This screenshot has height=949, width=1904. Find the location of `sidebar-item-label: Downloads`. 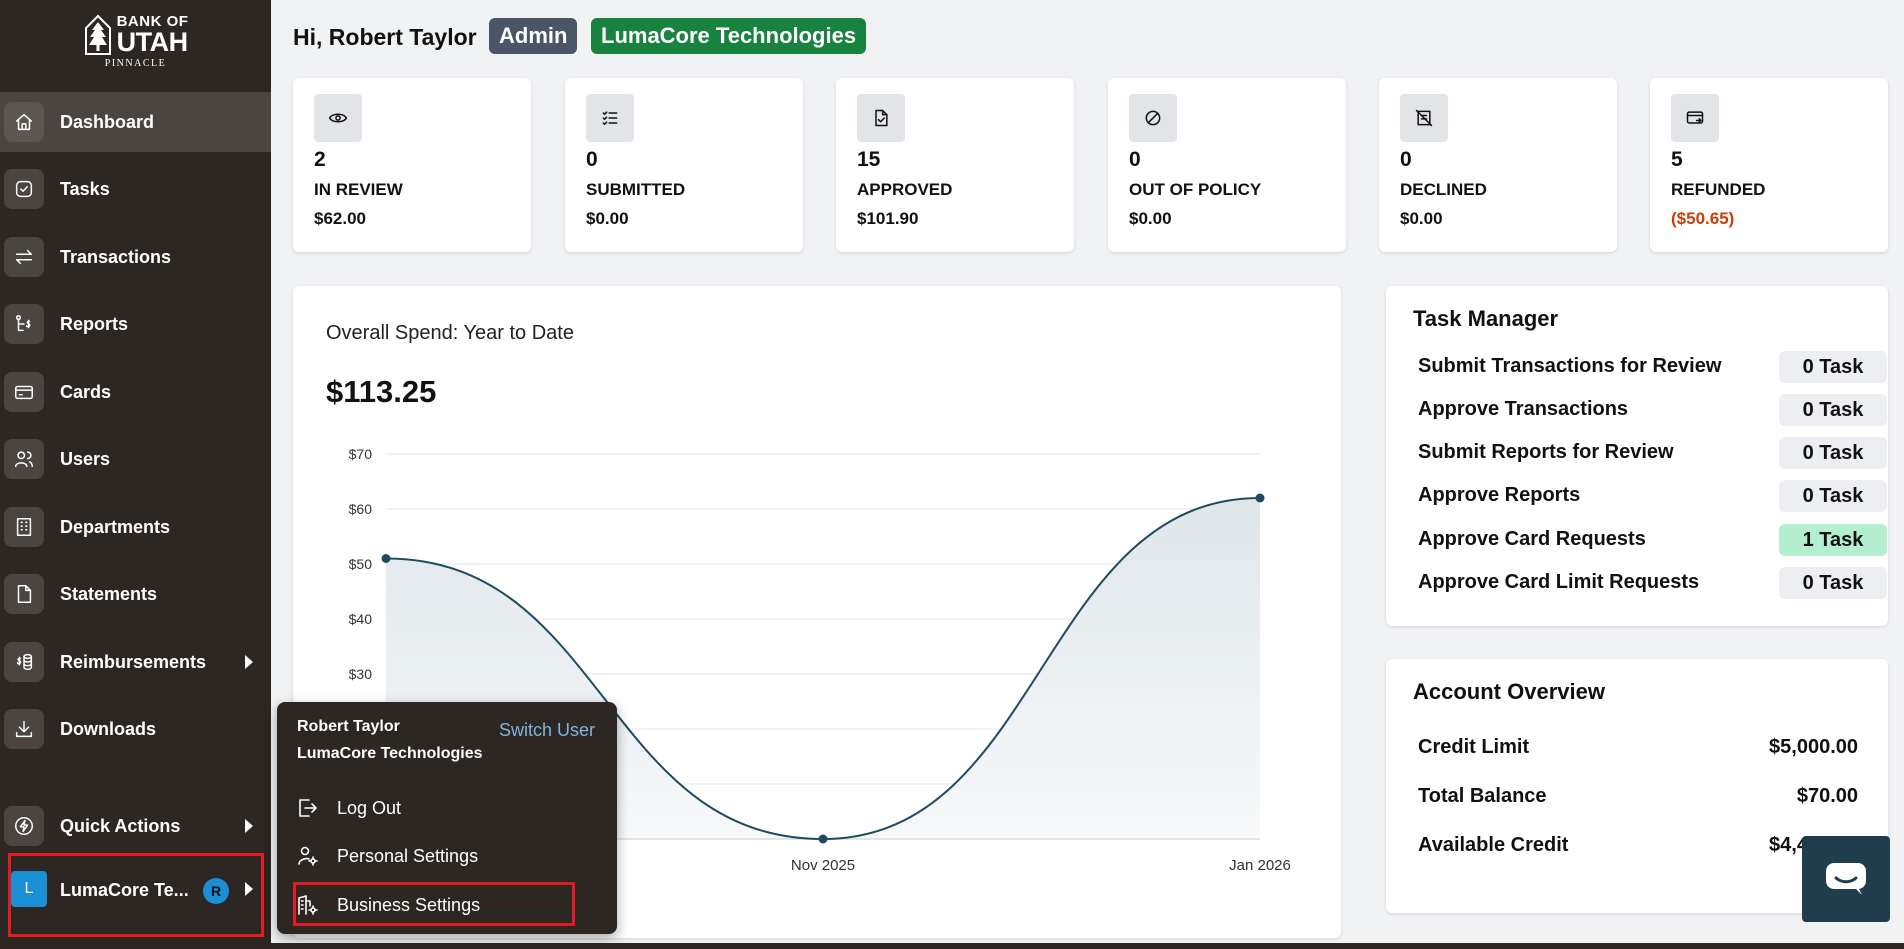

sidebar-item-label: Downloads is located at coordinates (108, 728).